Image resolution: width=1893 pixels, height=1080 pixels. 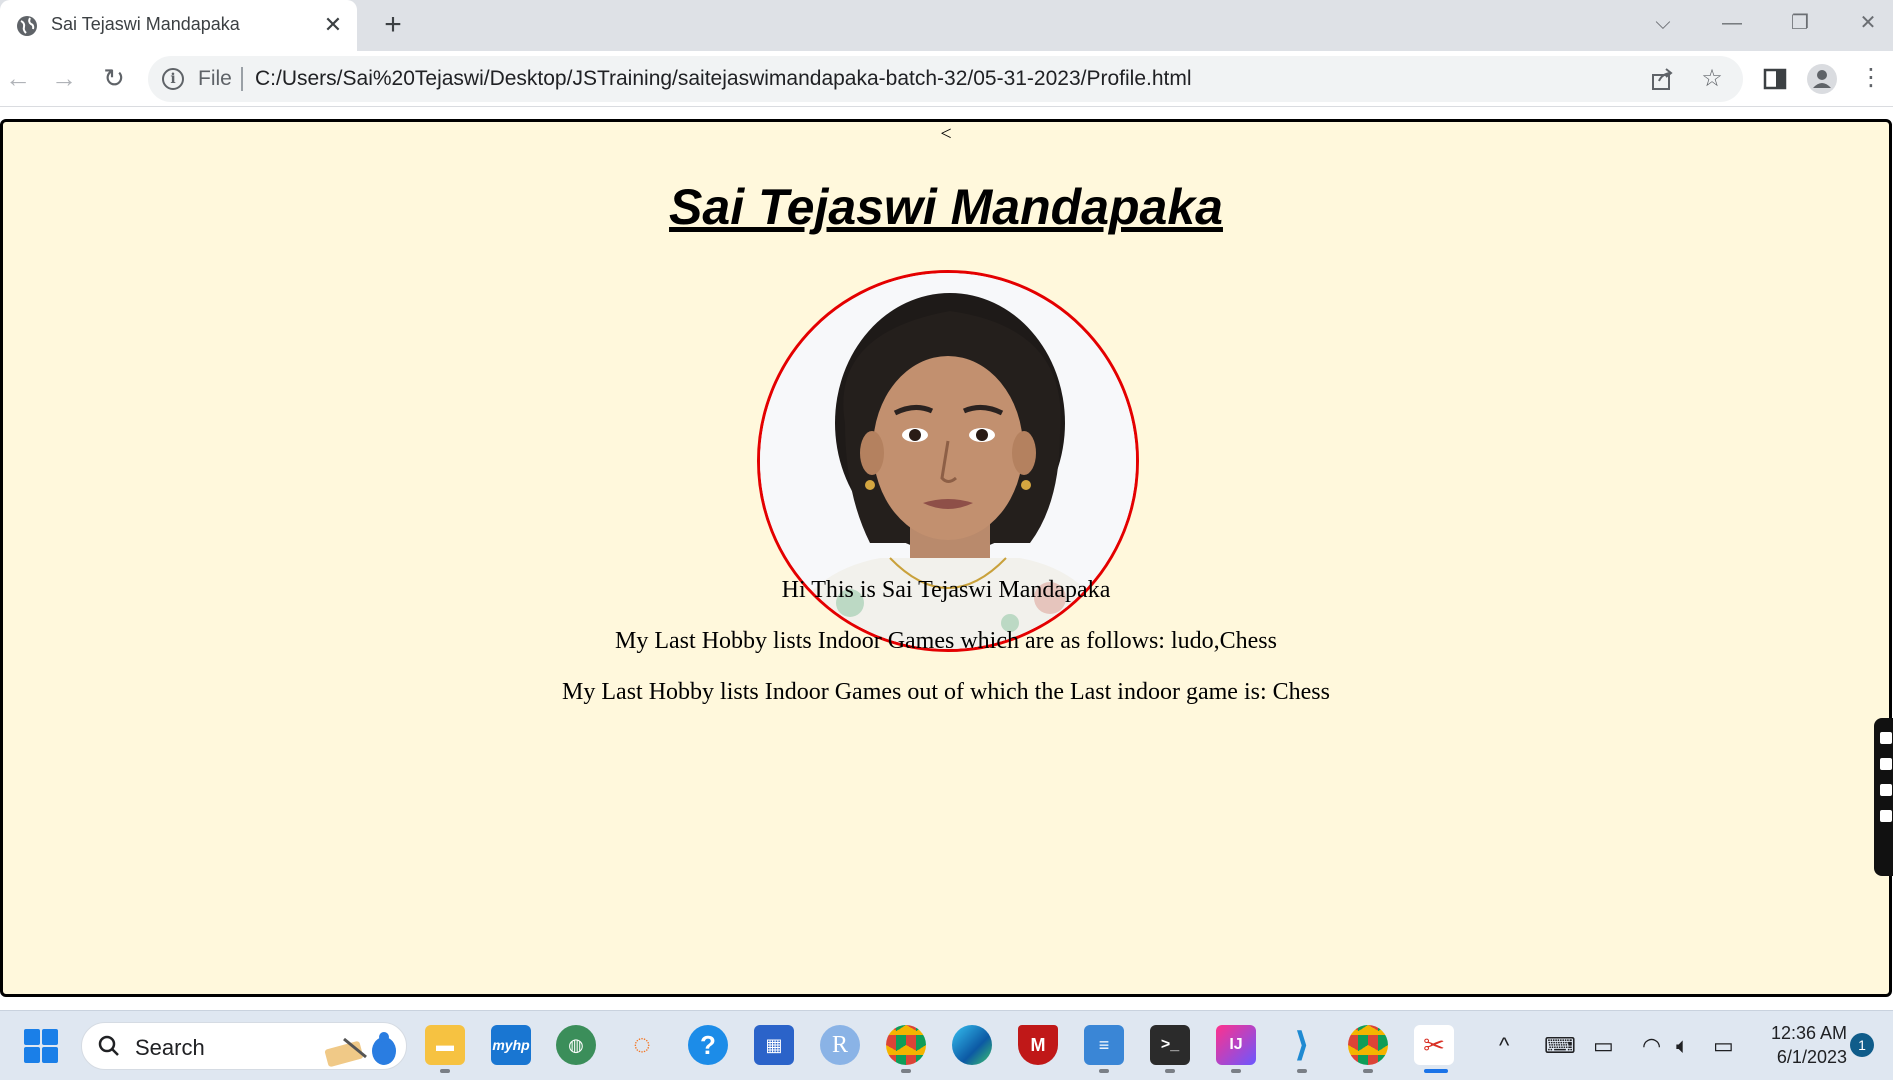 I want to click on window-icon, so click(x=1886, y=790).